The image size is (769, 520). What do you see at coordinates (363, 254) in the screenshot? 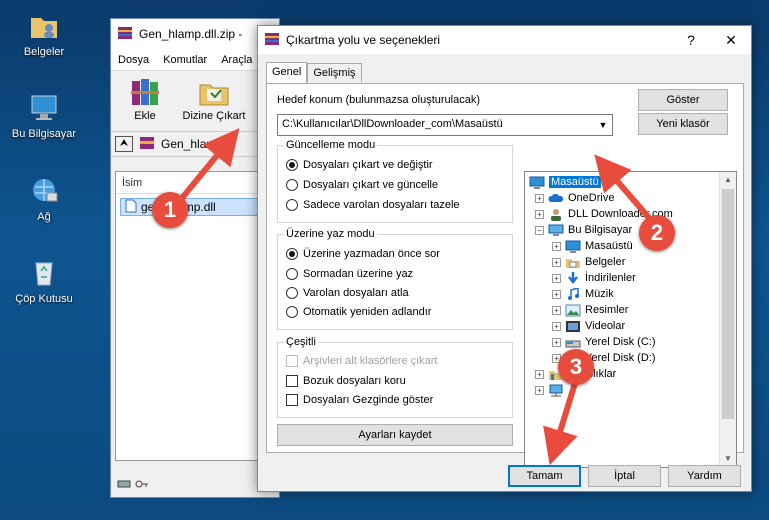
I see `overwrite-option-ask: Üzerine yazmadan önce sor` at bounding box center [363, 254].